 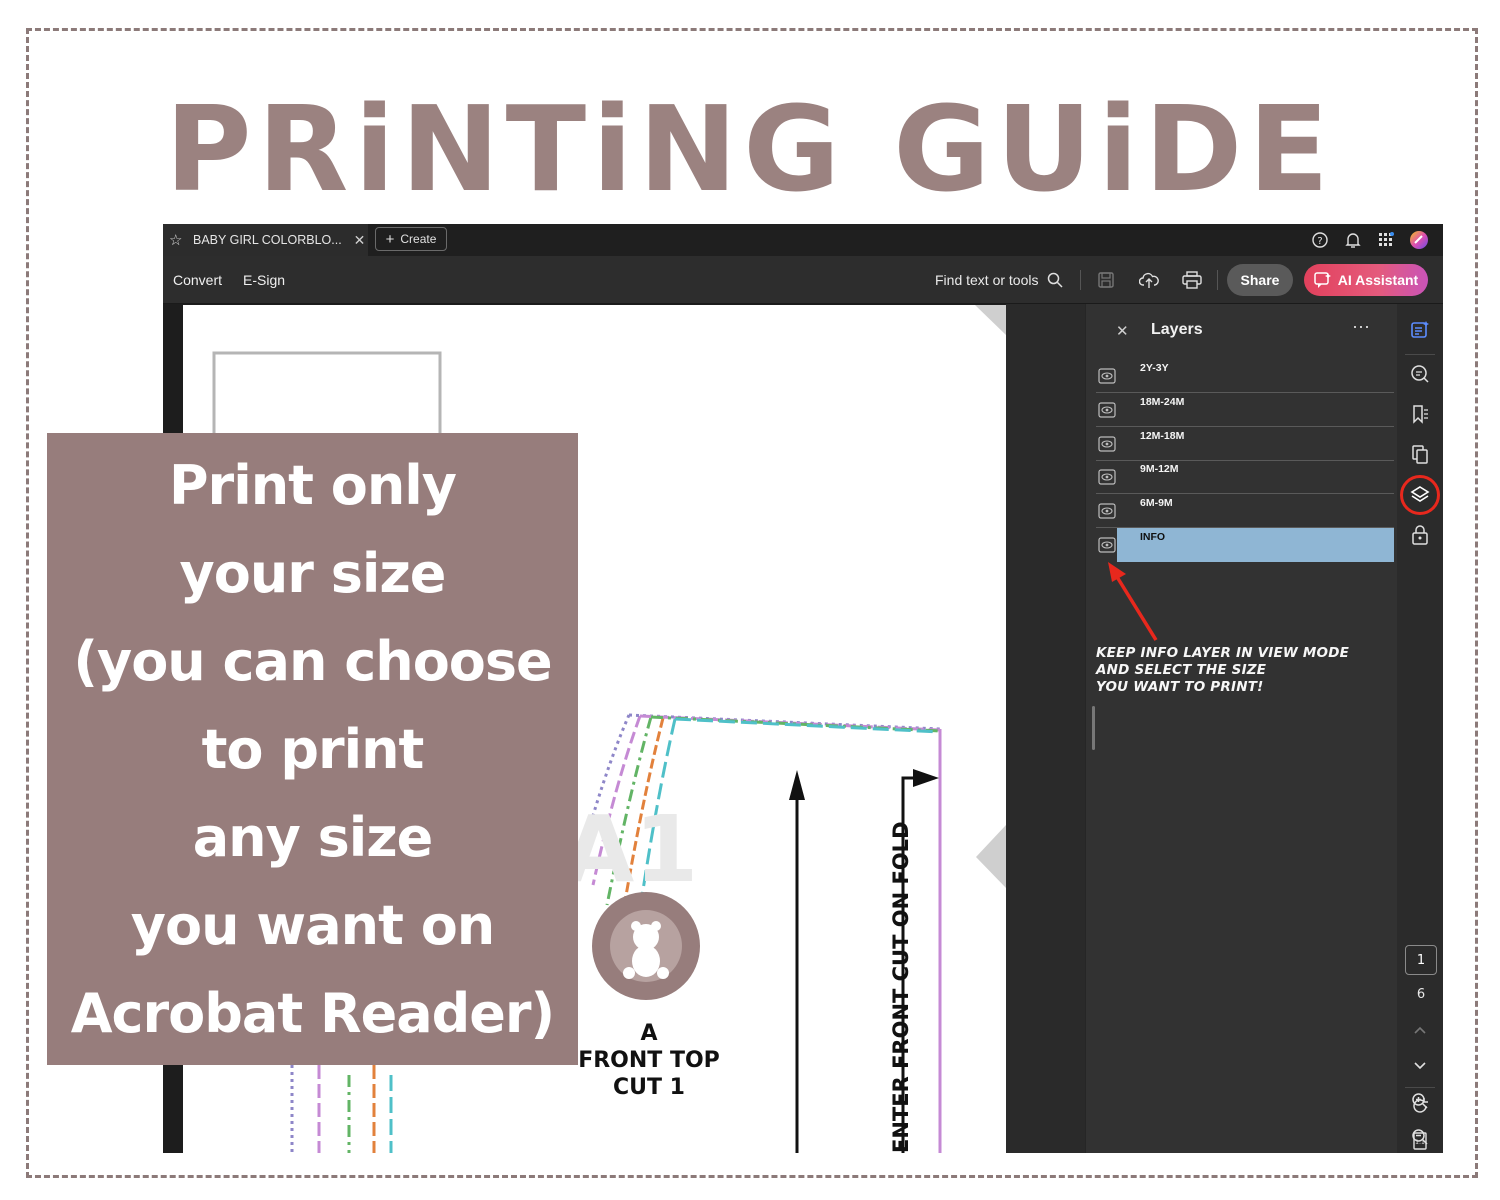 I want to click on fold-label: ENTER FRONT CUT ON FOLD, so click(x=901, y=987).